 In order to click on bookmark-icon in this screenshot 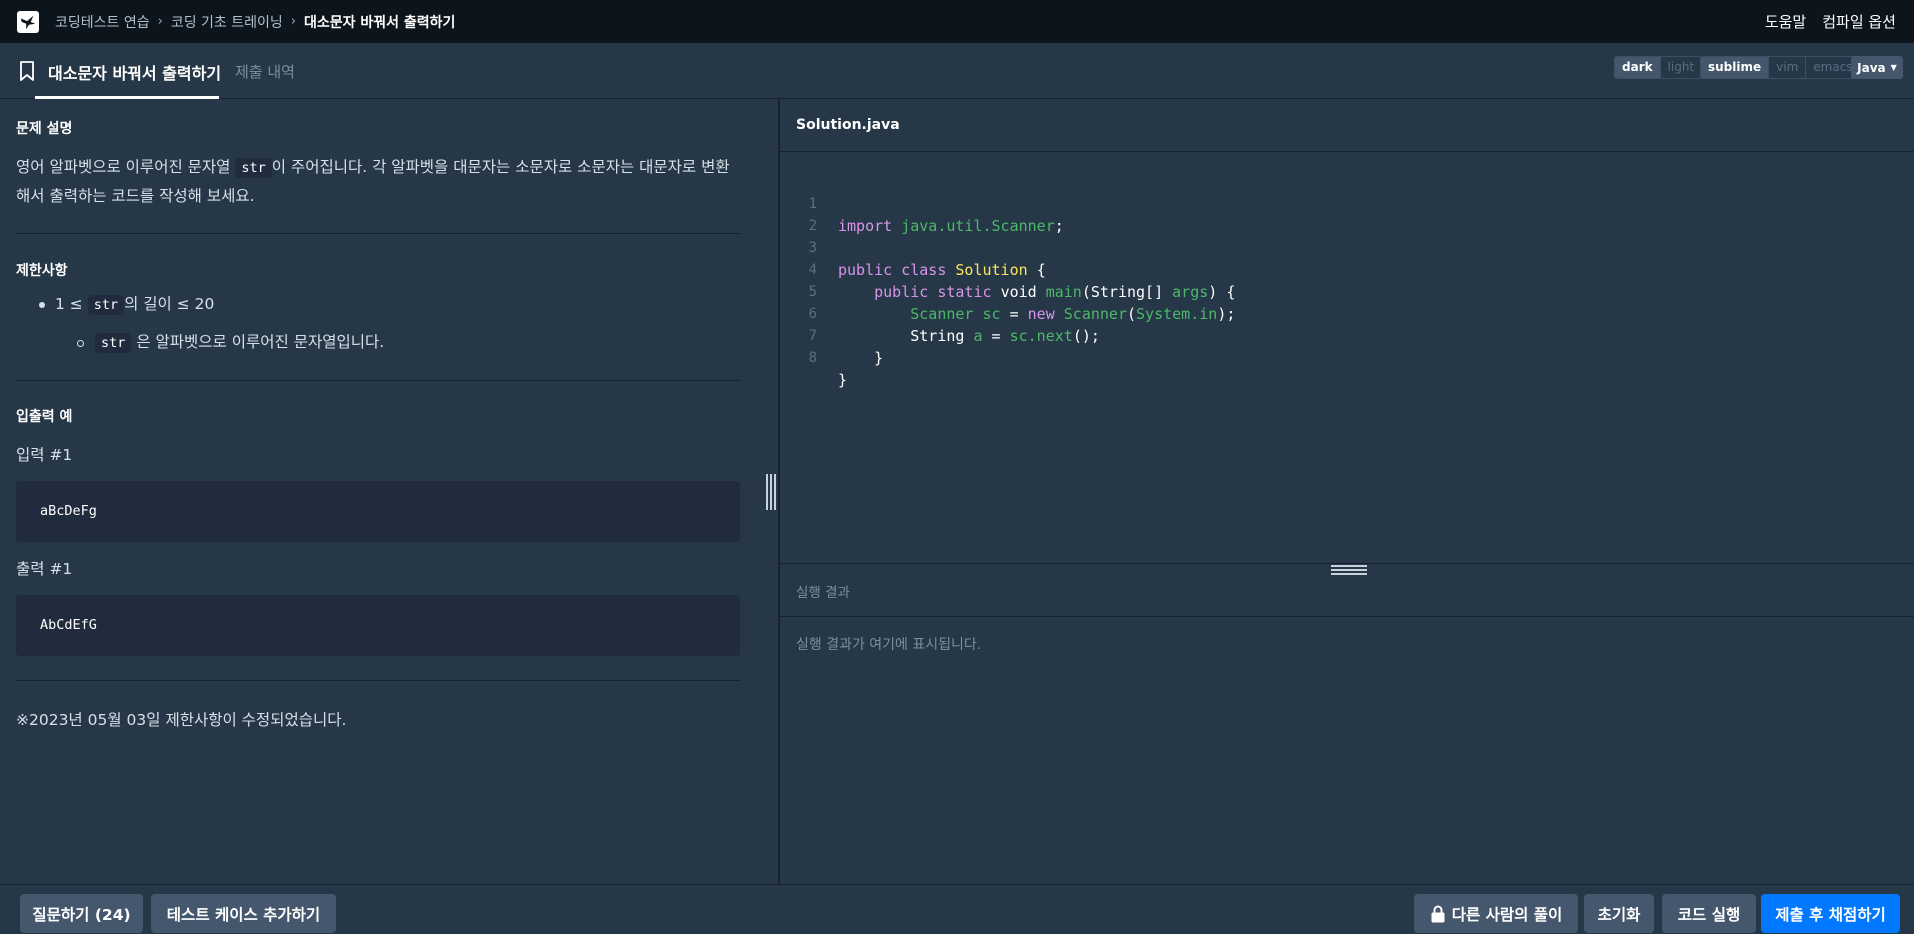, I will do `click(27, 71)`.